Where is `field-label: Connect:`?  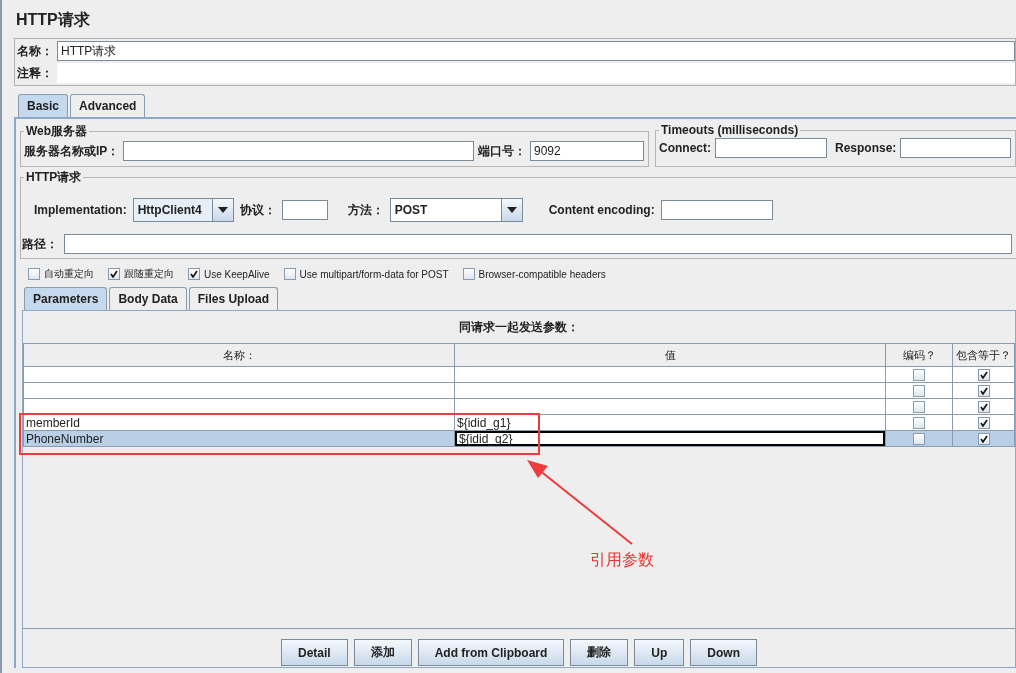 field-label: Connect: is located at coordinates (685, 148).